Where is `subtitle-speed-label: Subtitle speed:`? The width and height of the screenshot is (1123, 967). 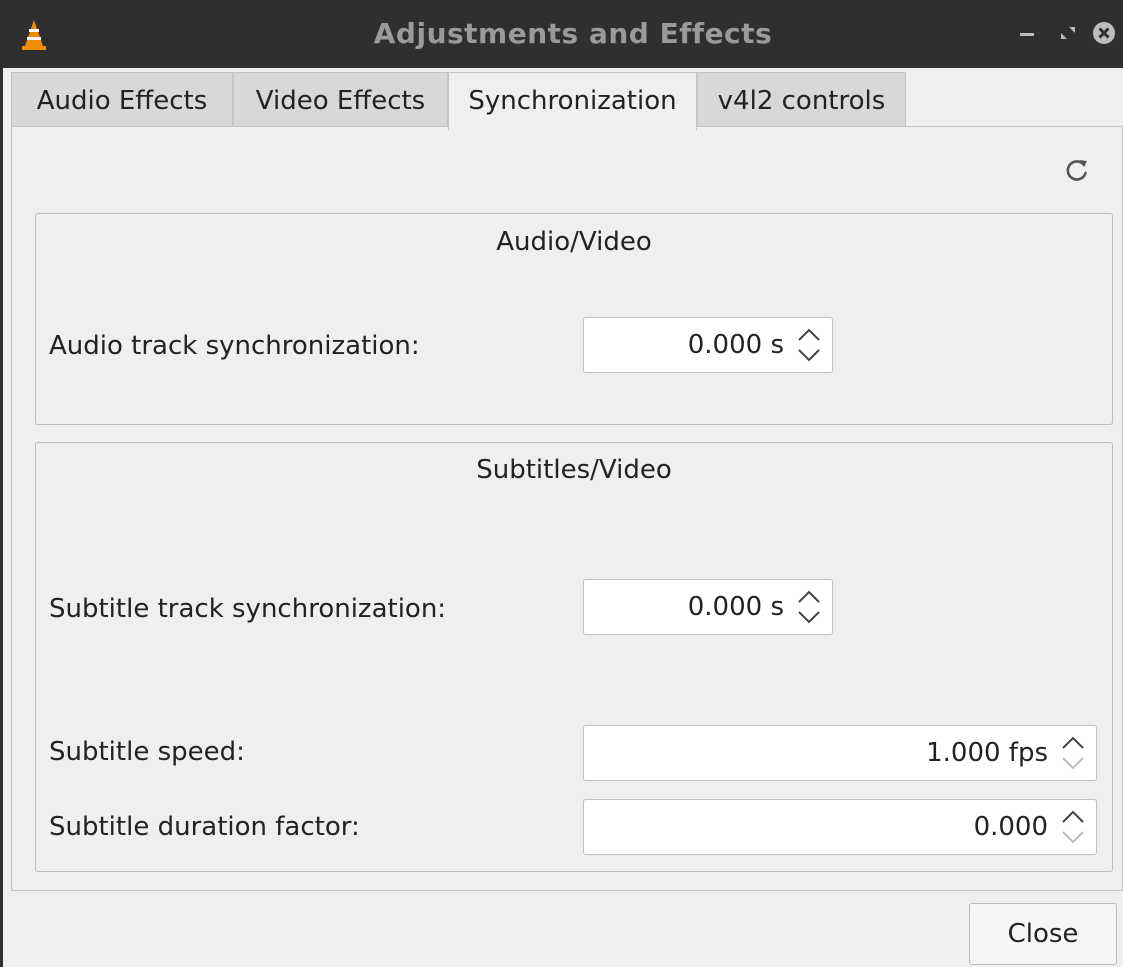
subtitle-speed-label: Subtitle speed: is located at coordinates (147, 752).